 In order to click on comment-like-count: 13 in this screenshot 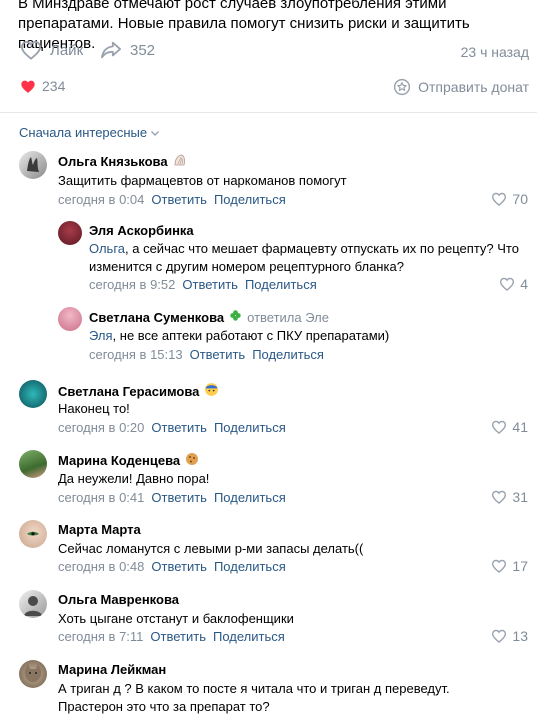, I will do `click(520, 636)`.